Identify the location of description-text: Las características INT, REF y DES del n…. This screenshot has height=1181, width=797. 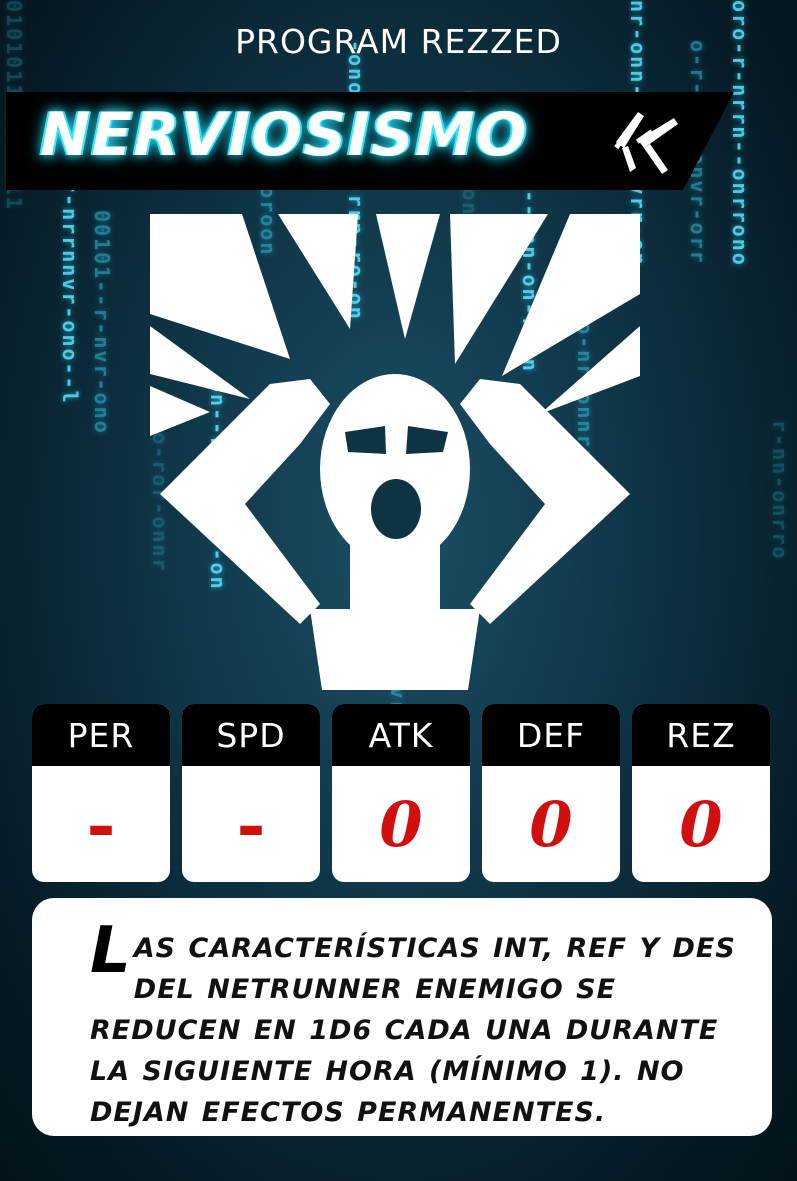
(416, 1026).